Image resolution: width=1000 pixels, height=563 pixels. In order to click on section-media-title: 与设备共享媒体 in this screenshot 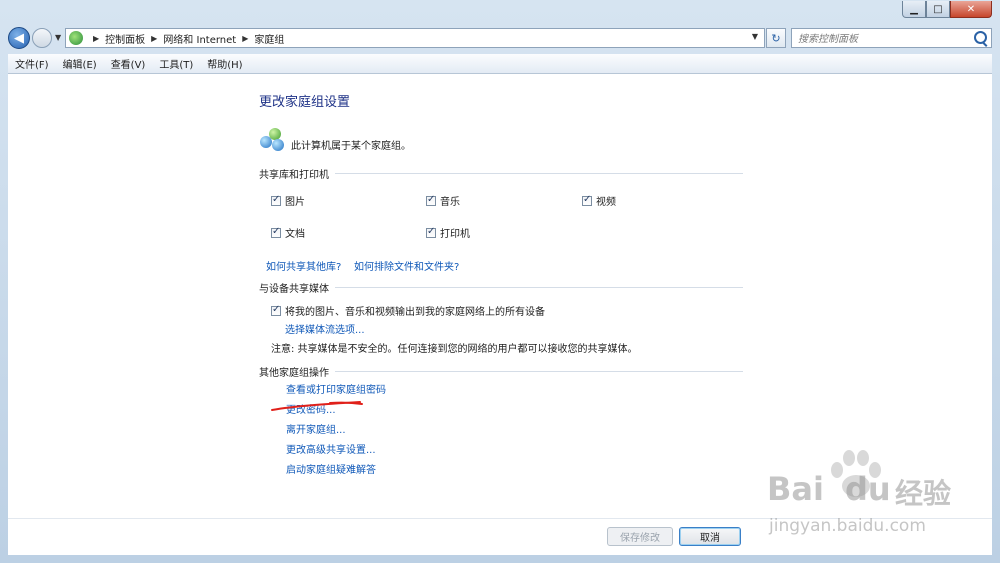, I will do `click(294, 289)`.